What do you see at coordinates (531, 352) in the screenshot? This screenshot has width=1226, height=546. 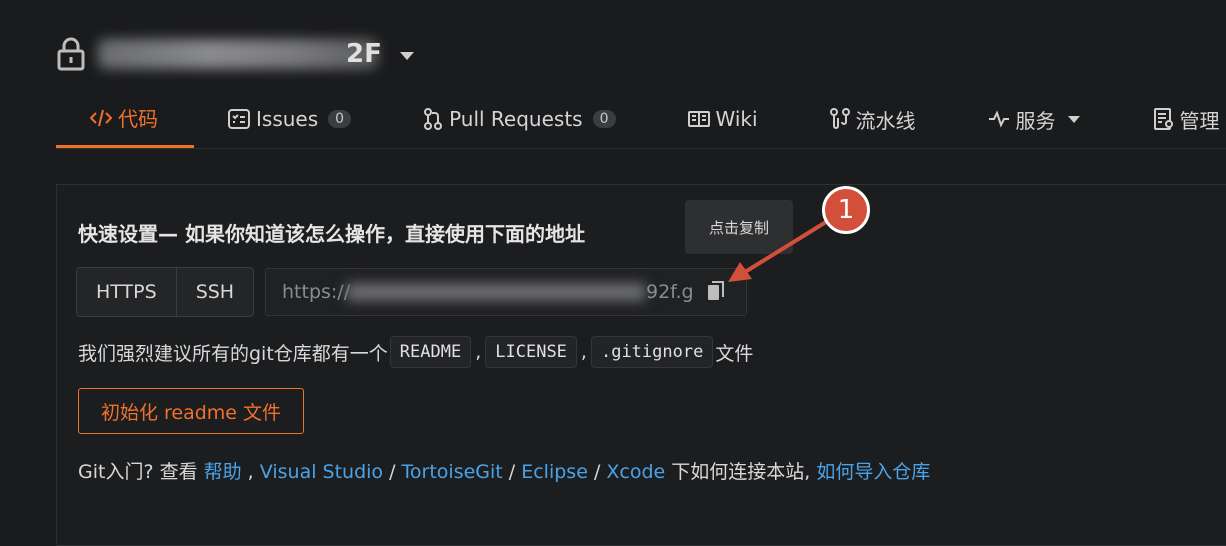 I see `license-file-chip: LICENSE` at bounding box center [531, 352].